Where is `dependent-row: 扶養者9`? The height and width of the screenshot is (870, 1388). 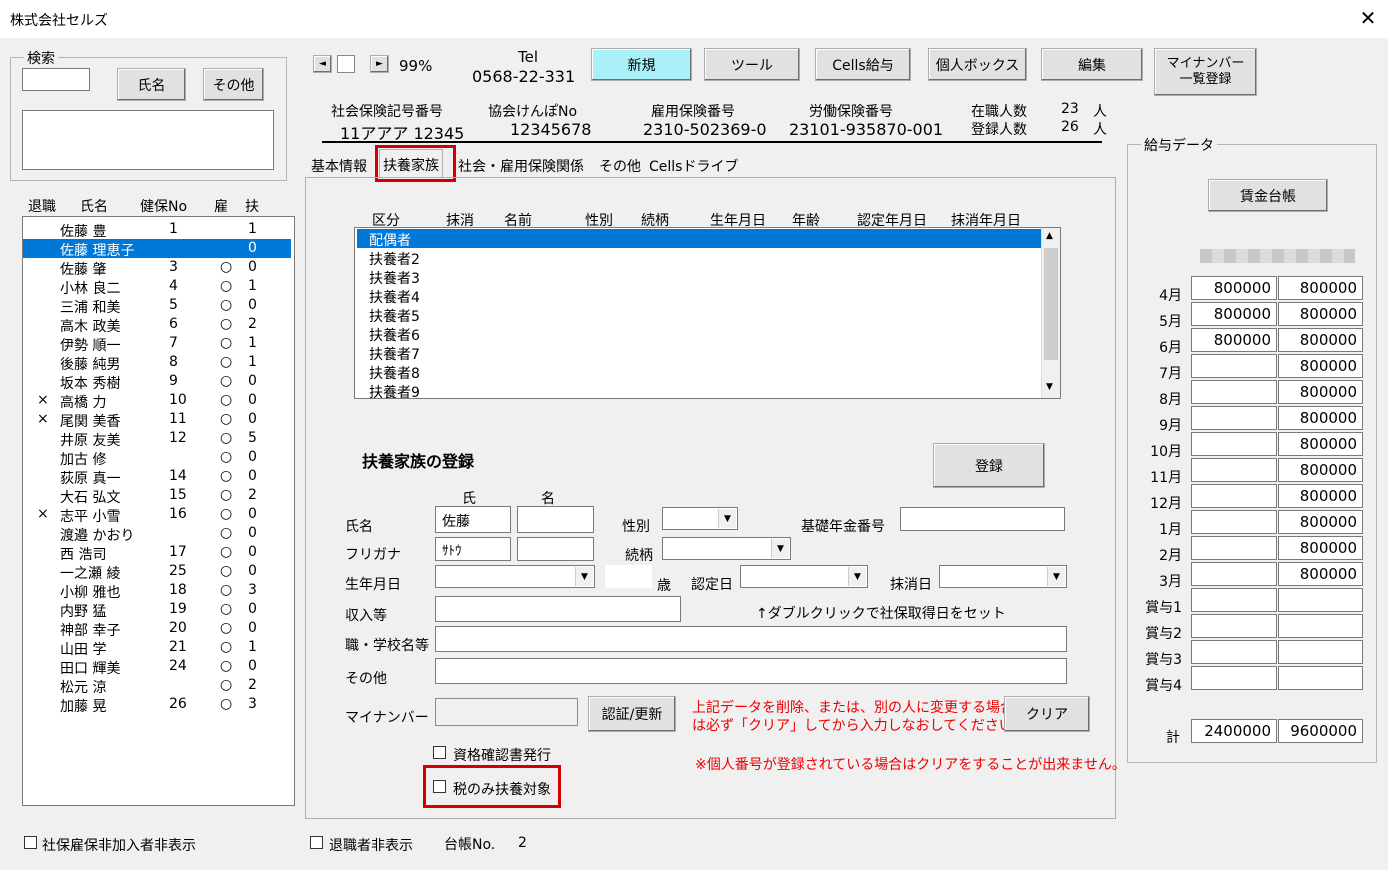
dependent-row: 扶養者9 is located at coordinates (700, 389).